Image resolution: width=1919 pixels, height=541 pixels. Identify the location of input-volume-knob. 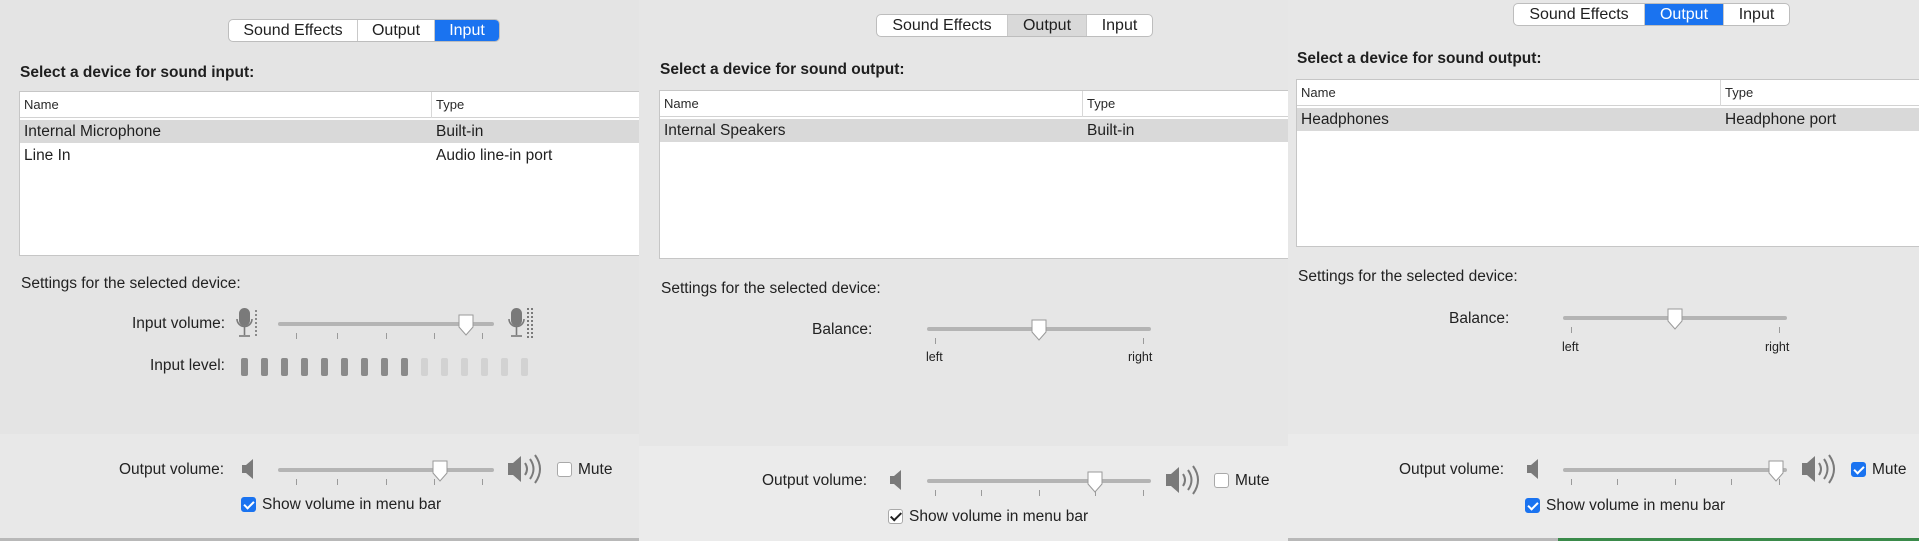
(466, 325).